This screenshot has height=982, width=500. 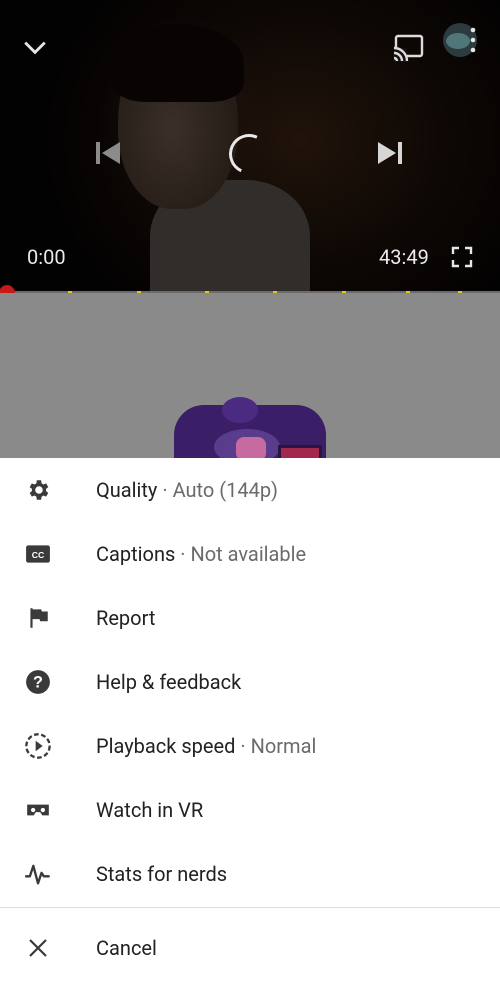 What do you see at coordinates (35, 47) in the screenshot?
I see `minimize-chevron-icon` at bounding box center [35, 47].